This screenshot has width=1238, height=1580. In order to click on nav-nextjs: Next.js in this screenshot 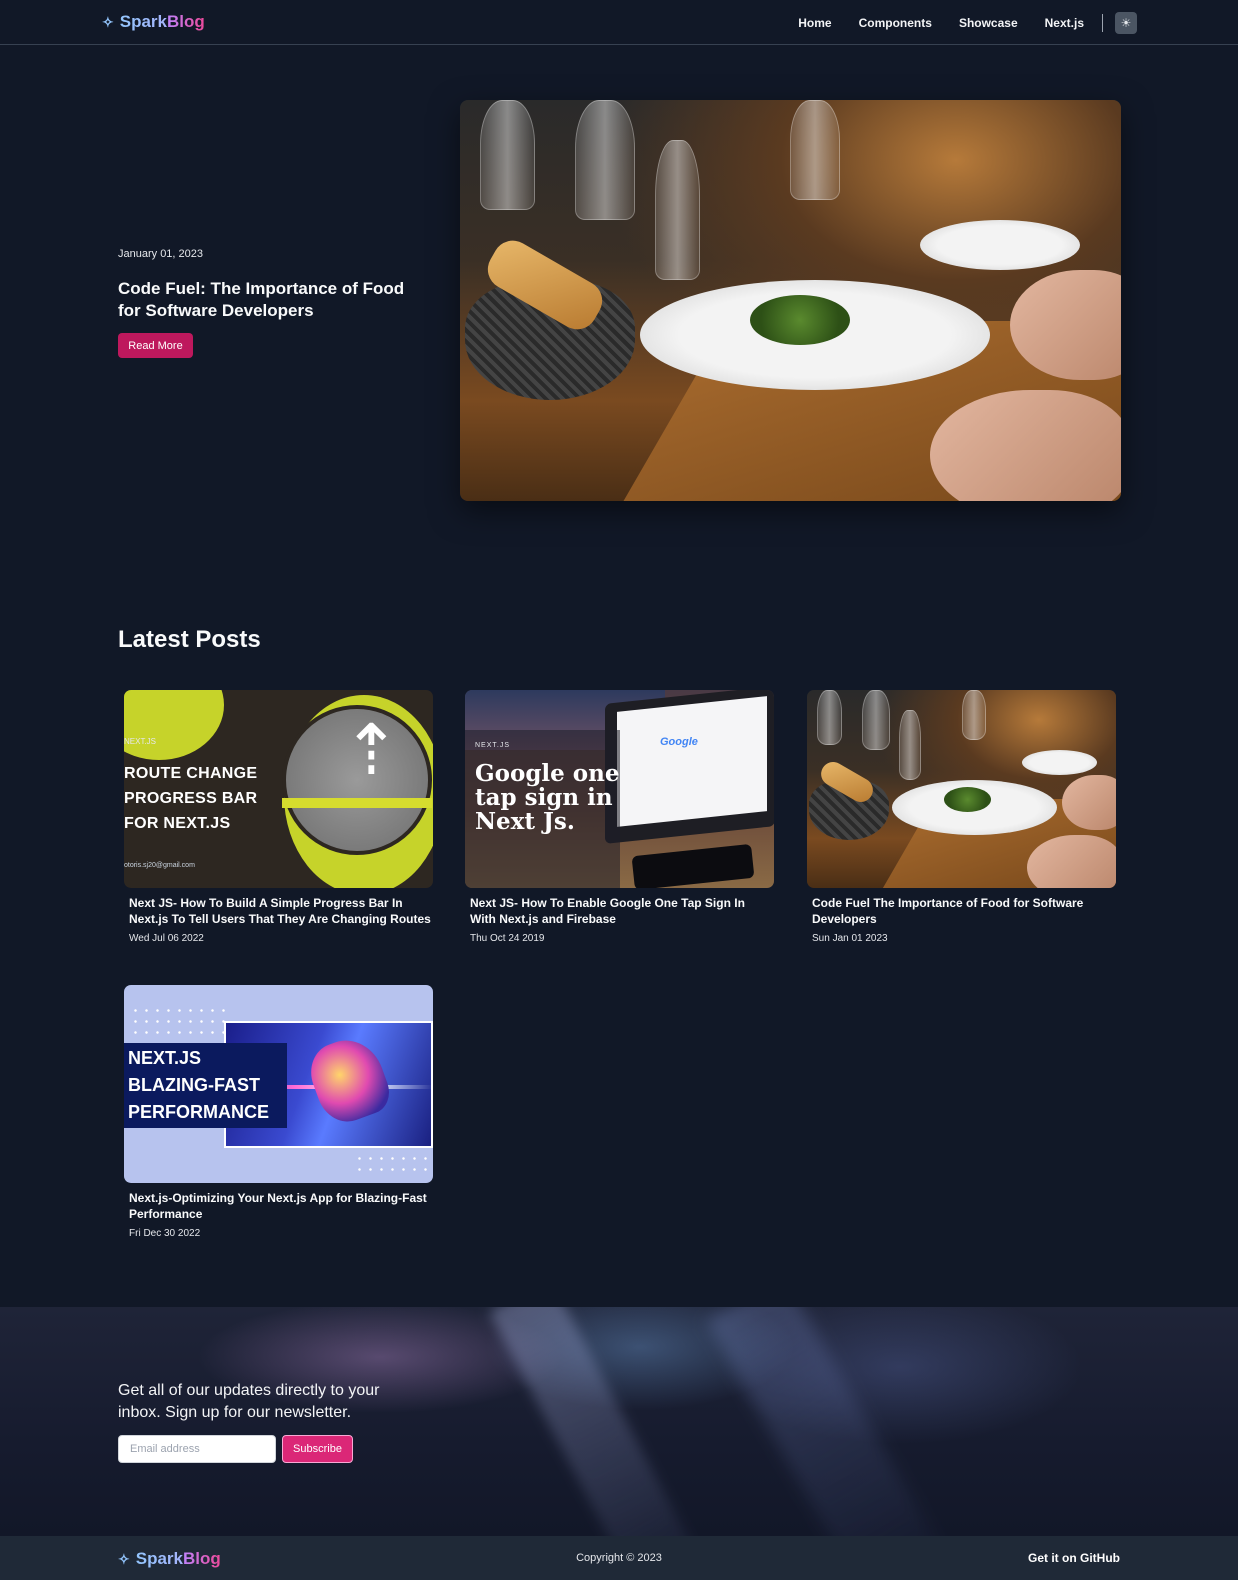, I will do `click(1064, 23)`.